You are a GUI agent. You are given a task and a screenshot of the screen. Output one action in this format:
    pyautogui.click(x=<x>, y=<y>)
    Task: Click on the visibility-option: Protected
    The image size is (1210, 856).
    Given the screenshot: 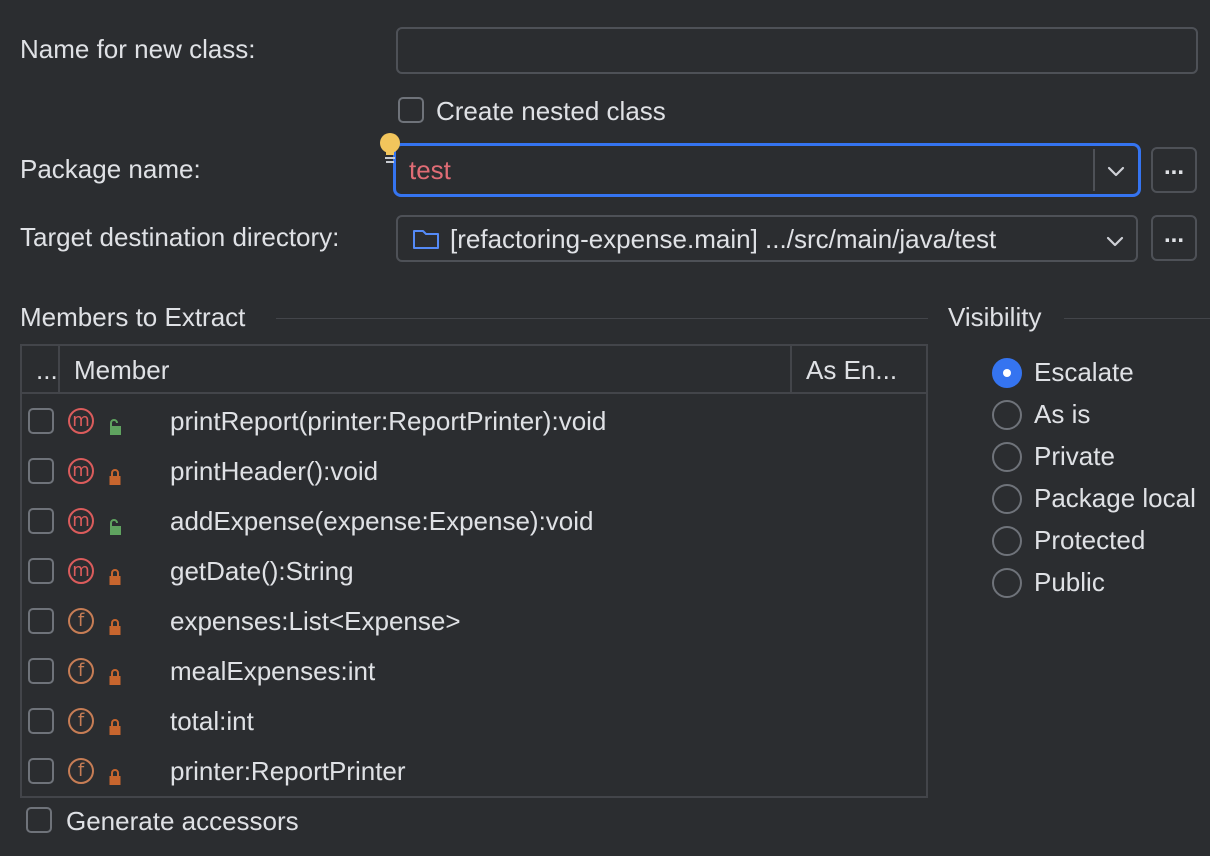 What is the action you would take?
    pyautogui.click(x=1100, y=541)
    